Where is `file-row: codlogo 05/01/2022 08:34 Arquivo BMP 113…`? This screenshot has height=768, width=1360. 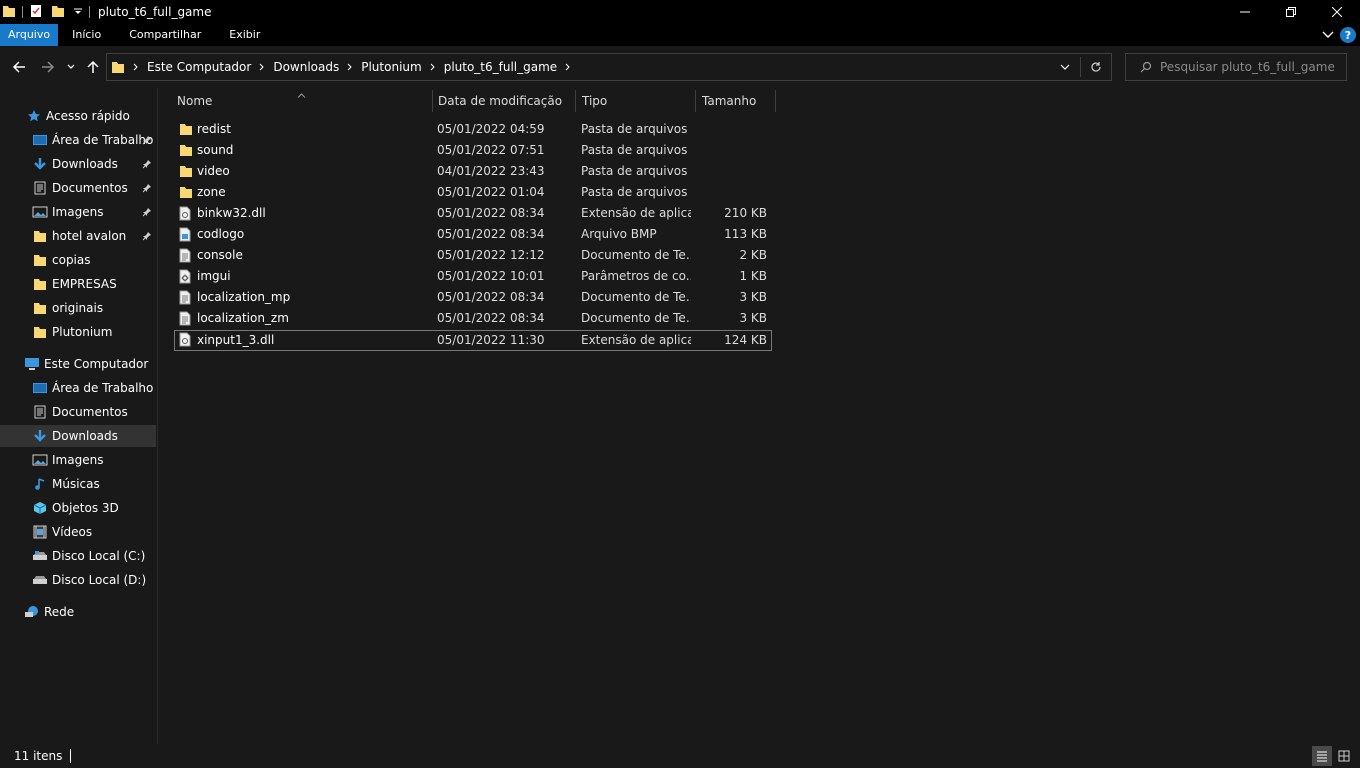 file-row: codlogo 05/01/2022 08:34 Arquivo BMP 113… is located at coordinates (473, 235).